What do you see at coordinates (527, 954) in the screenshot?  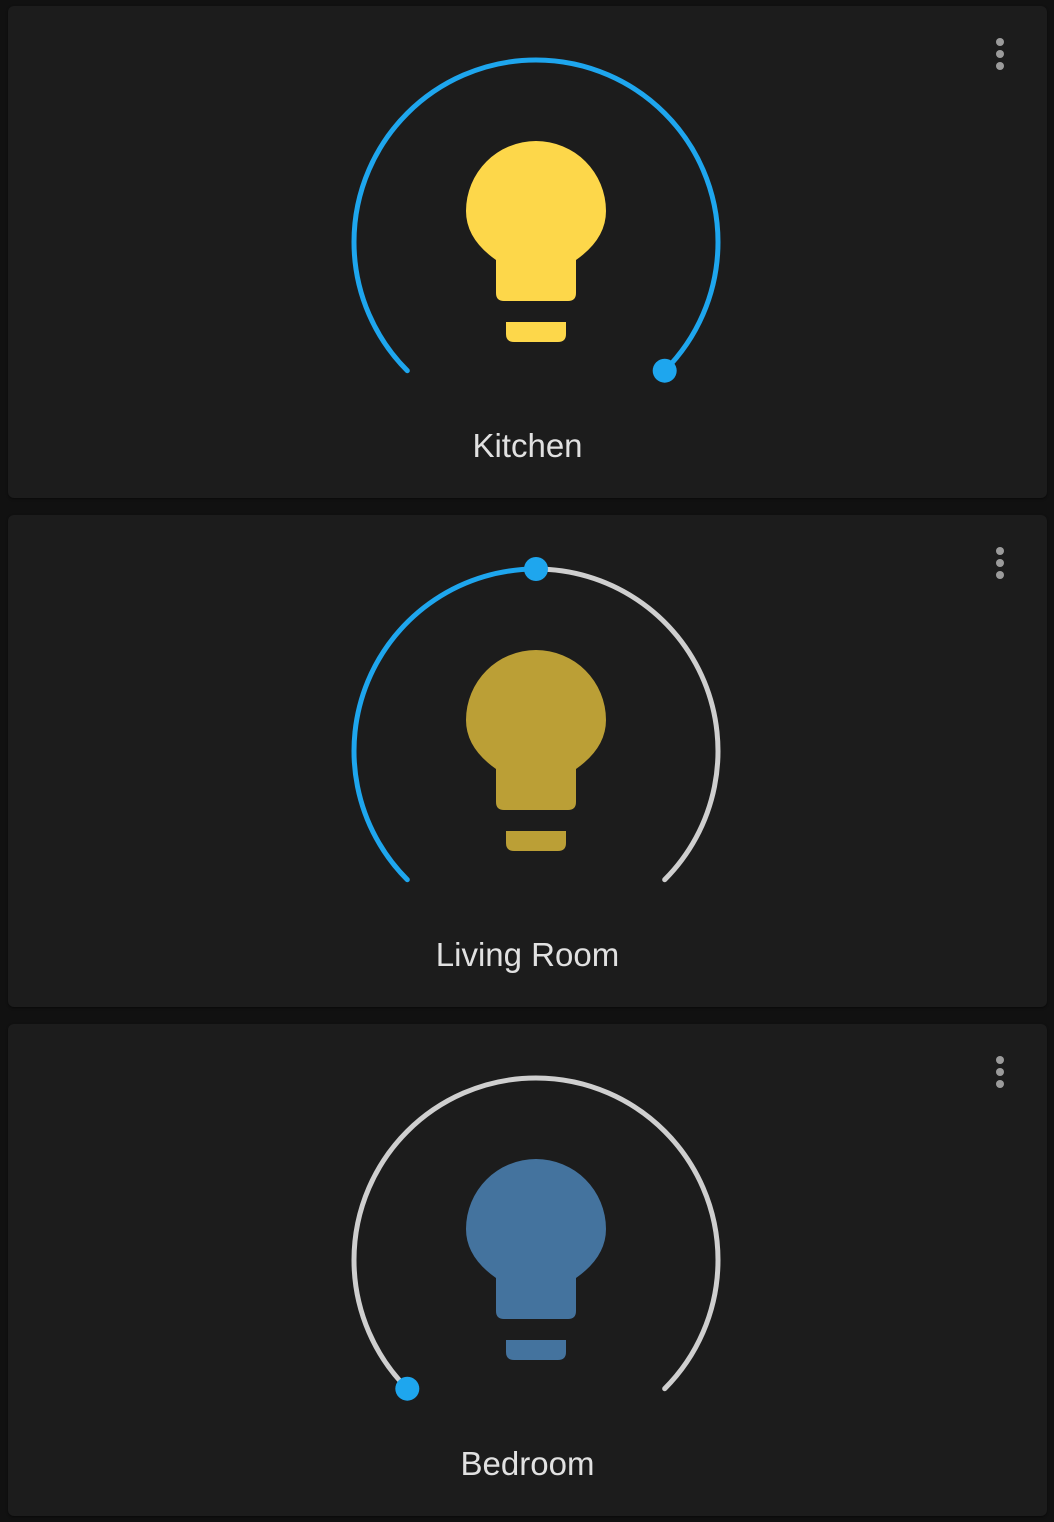 I see `light-name: Living Room` at bounding box center [527, 954].